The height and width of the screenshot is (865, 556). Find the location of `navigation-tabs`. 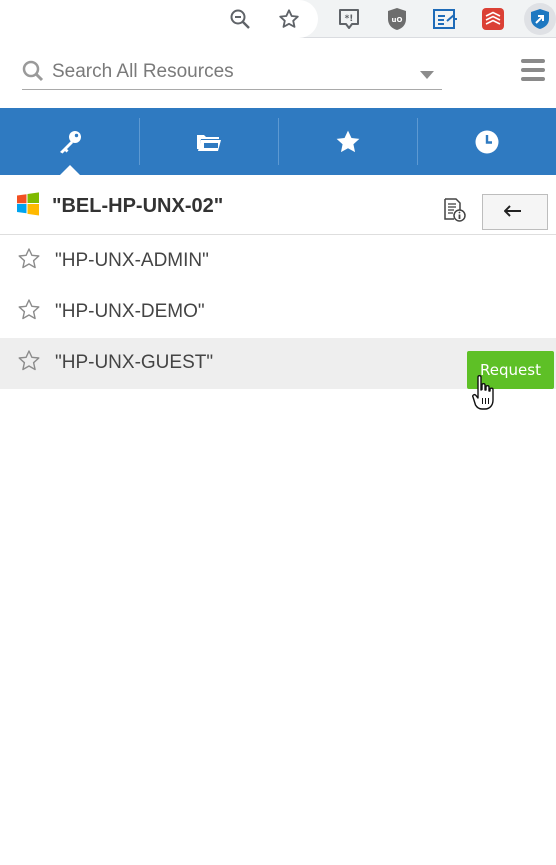

navigation-tabs is located at coordinates (278, 141).